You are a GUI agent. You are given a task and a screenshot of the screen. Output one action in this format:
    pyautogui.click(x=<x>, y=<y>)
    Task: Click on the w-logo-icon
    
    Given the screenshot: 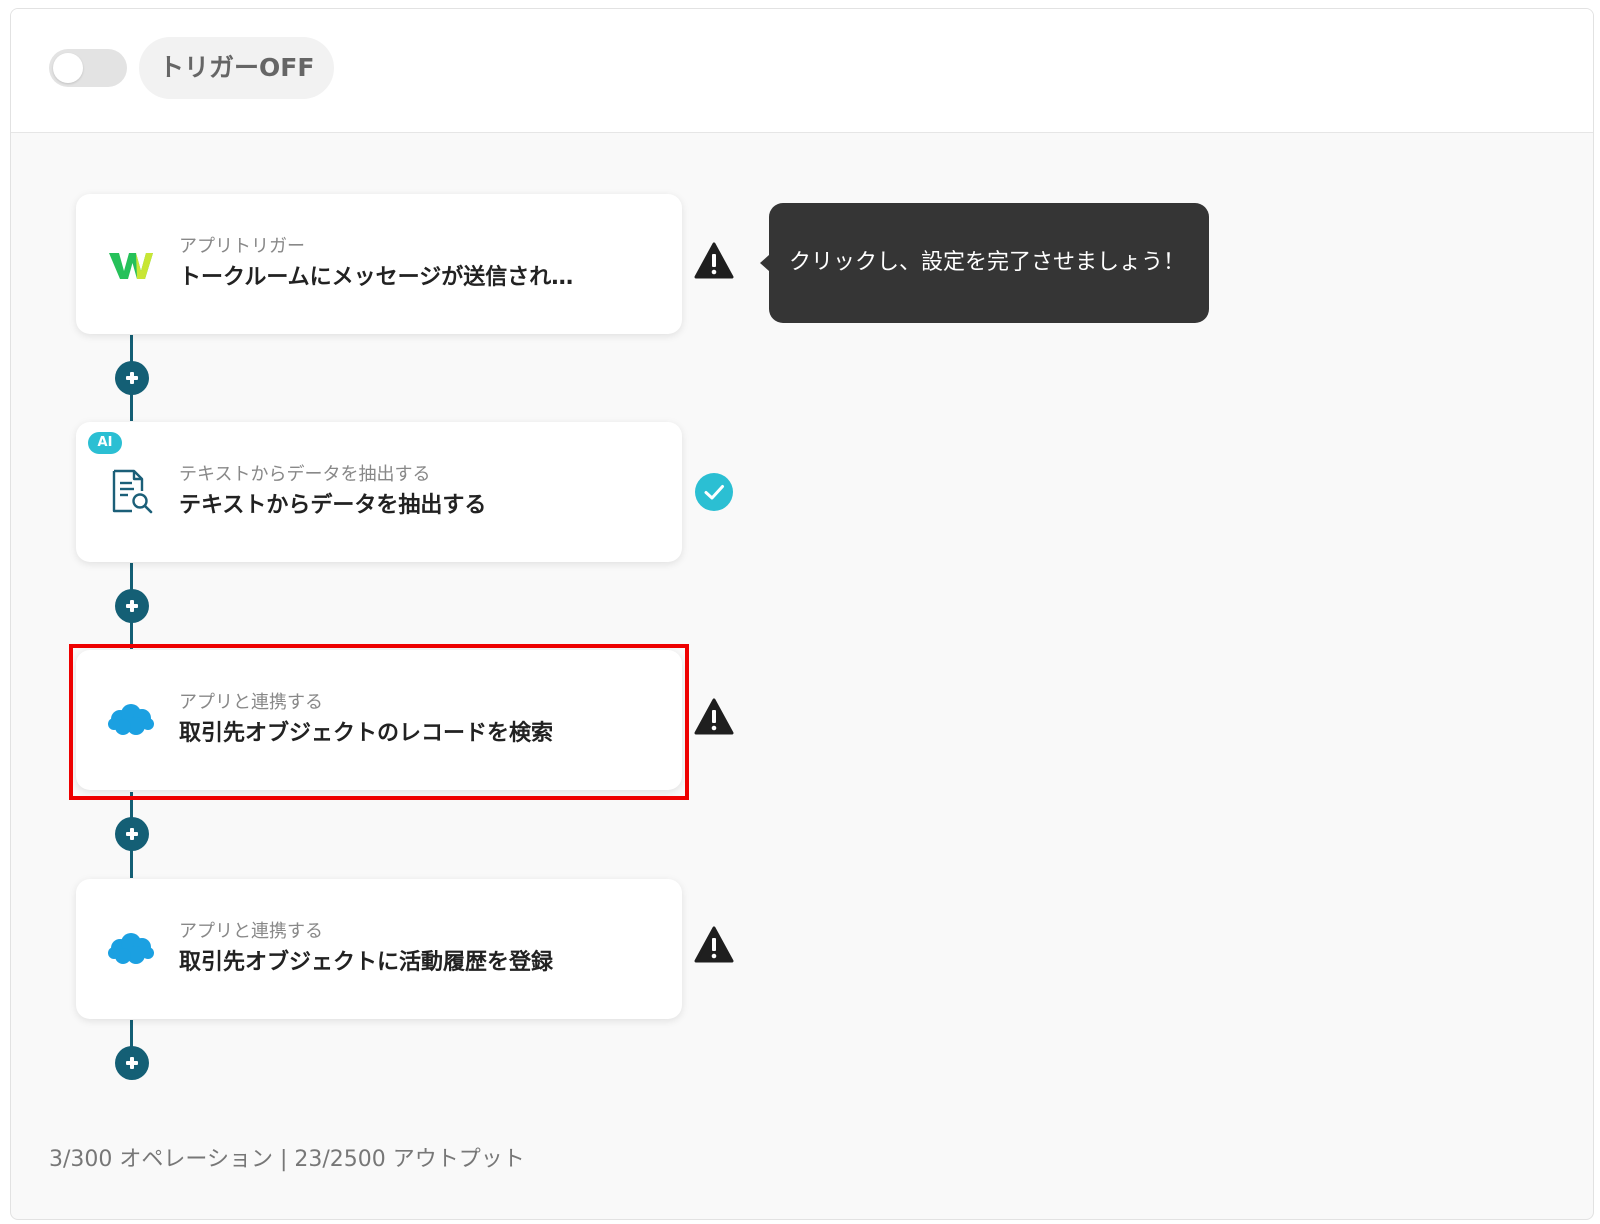 What is the action you would take?
    pyautogui.click(x=131, y=266)
    